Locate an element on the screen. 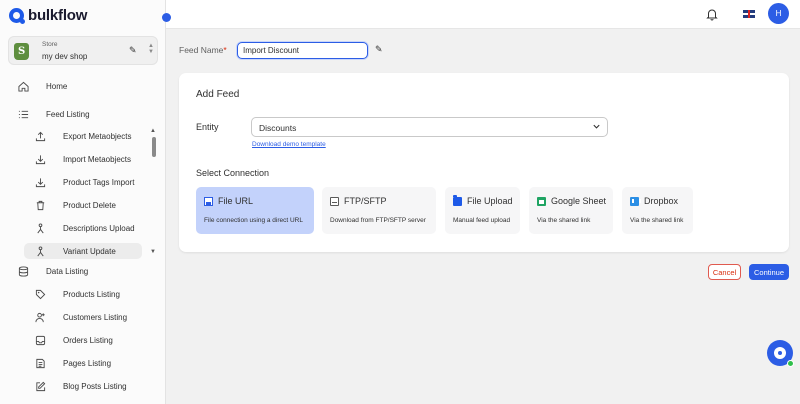 The width and height of the screenshot is (800, 404). sidebar-item-blog-posts-listing: Blog Posts Listing is located at coordinates (80, 386).